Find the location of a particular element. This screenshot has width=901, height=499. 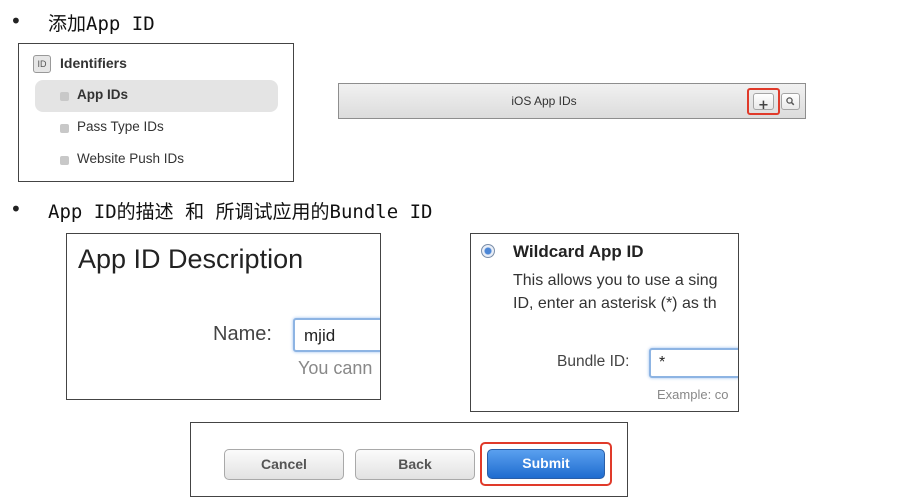

sidebar-item-pass-type-ids: Pass Type IDs is located at coordinates (156, 128).